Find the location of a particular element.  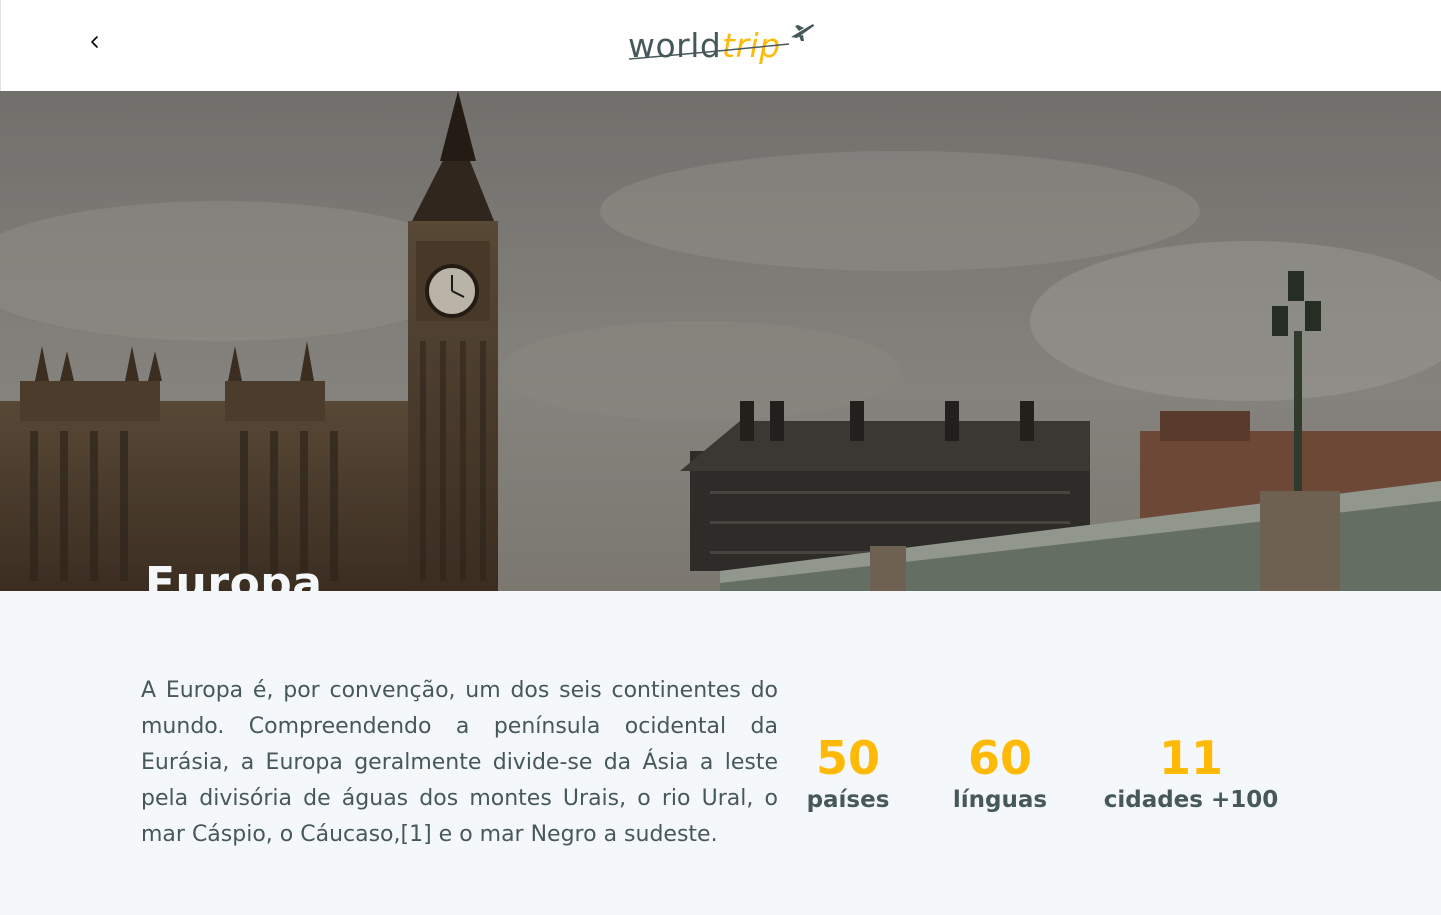

stat-cities-label: cidades +100 is located at coordinates (1191, 800).